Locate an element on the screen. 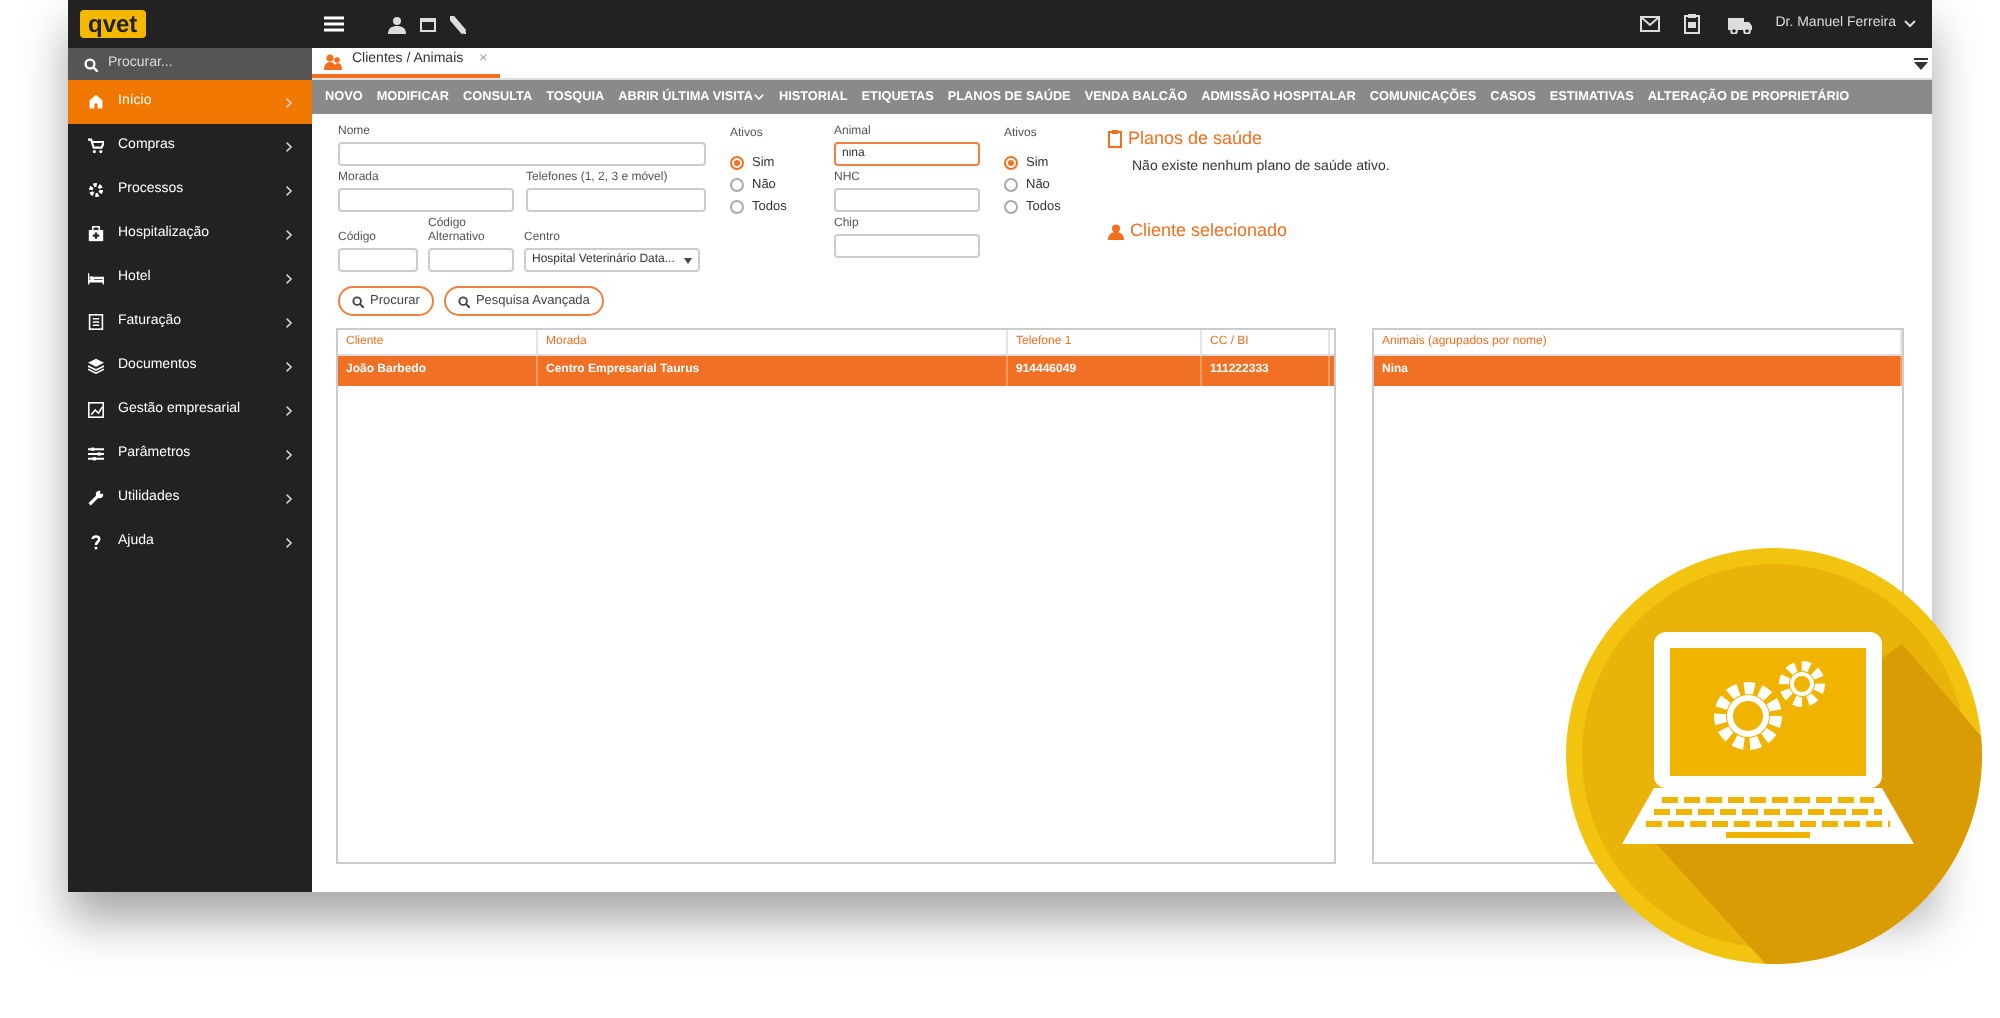  question-icon is located at coordinates (96, 542).